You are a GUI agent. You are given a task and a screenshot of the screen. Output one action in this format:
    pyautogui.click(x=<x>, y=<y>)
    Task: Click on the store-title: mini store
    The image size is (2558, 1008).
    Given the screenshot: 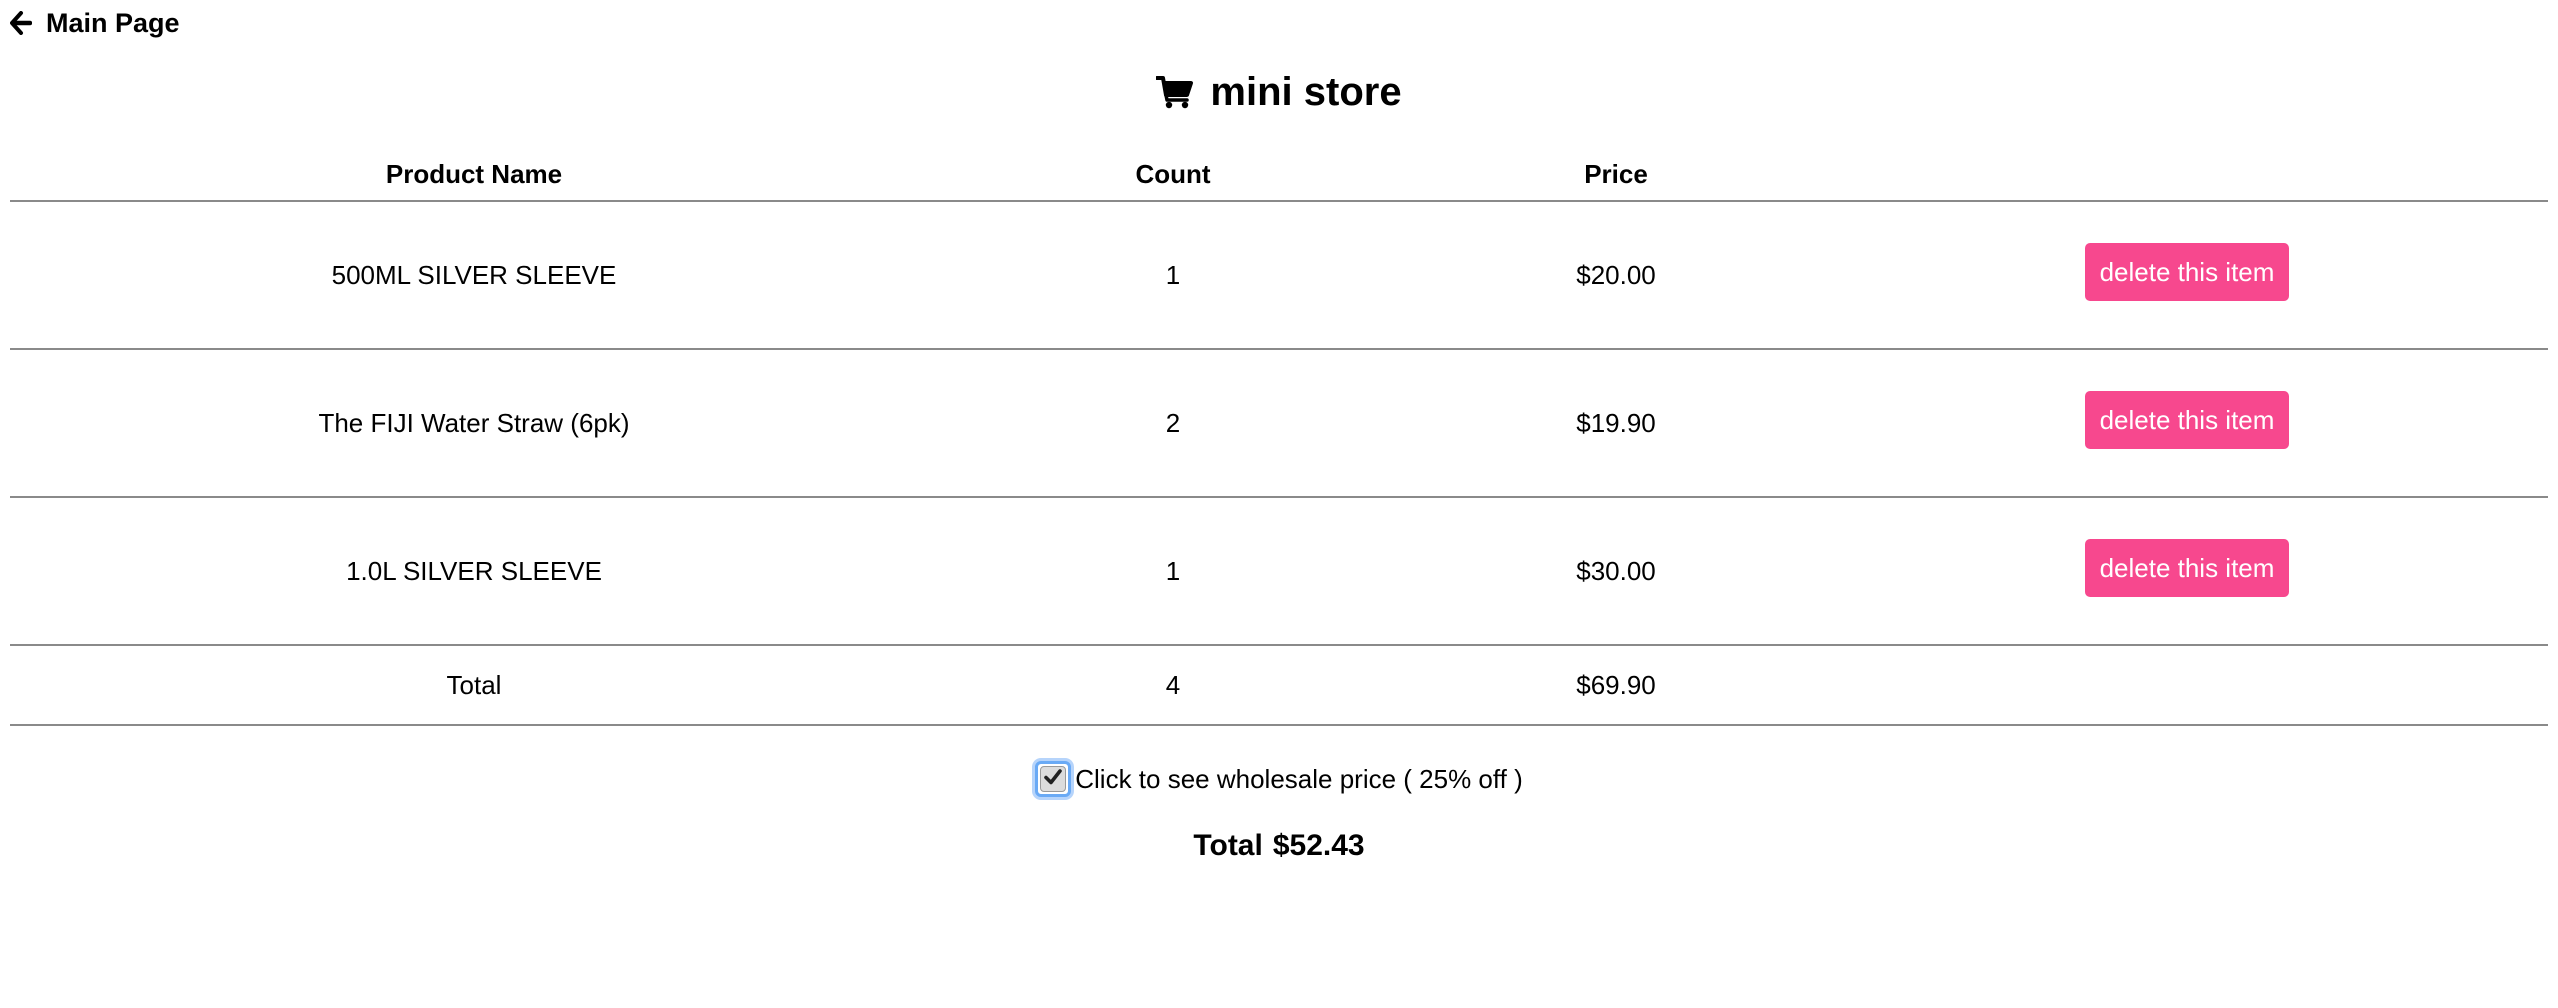 What is the action you would take?
    pyautogui.click(x=1279, y=92)
    